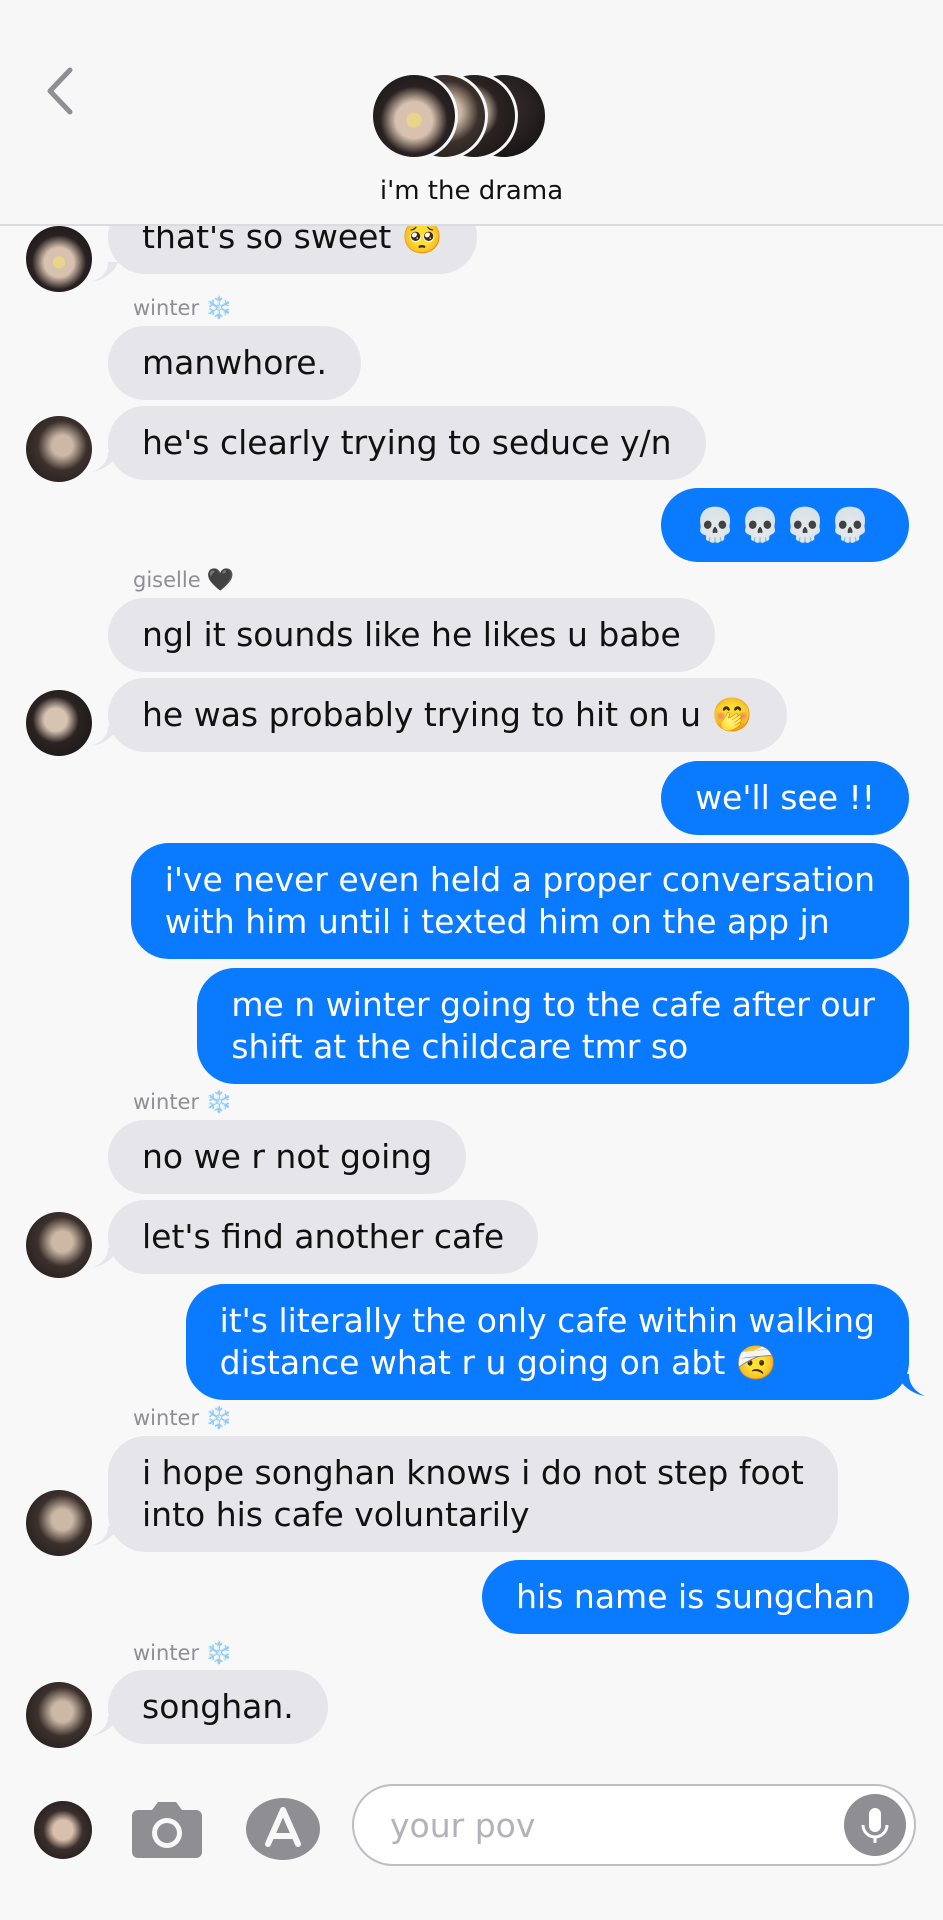 This screenshot has width=943, height=1920. I want to click on chat-header: i'm the drama, so click(471, 113).